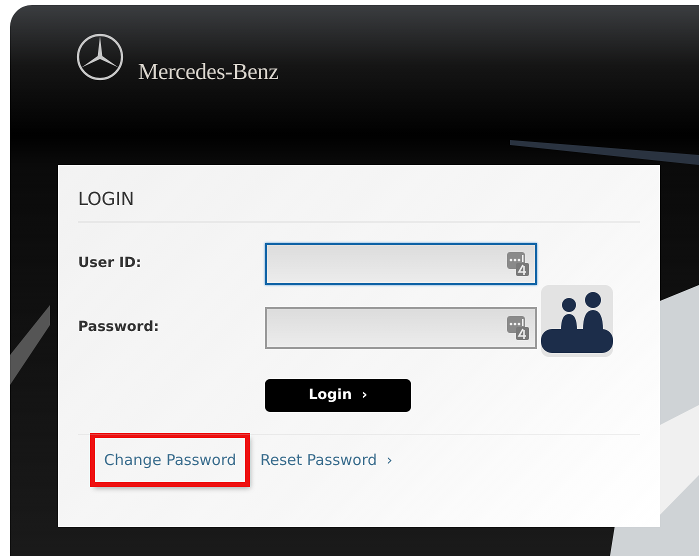  What do you see at coordinates (208, 72) in the screenshot?
I see `brand-name: Mercedes-Benz` at bounding box center [208, 72].